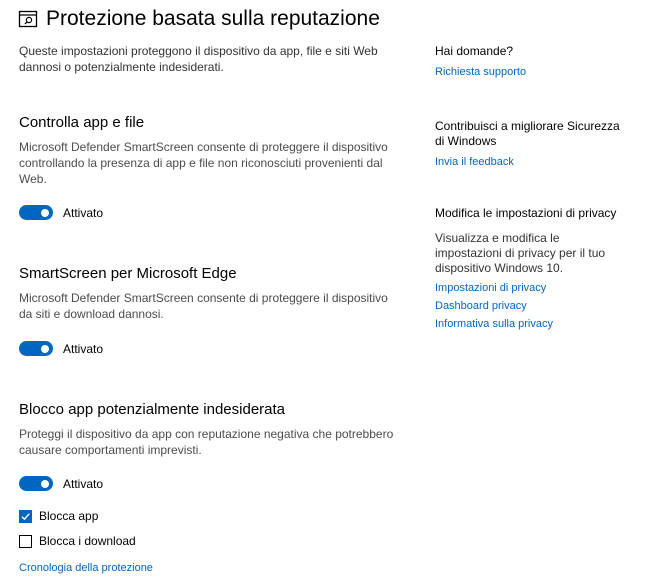 Image resolution: width=650 pixels, height=581 pixels. What do you see at coordinates (36, 212) in the screenshot?
I see `apps-files-toggle` at bounding box center [36, 212].